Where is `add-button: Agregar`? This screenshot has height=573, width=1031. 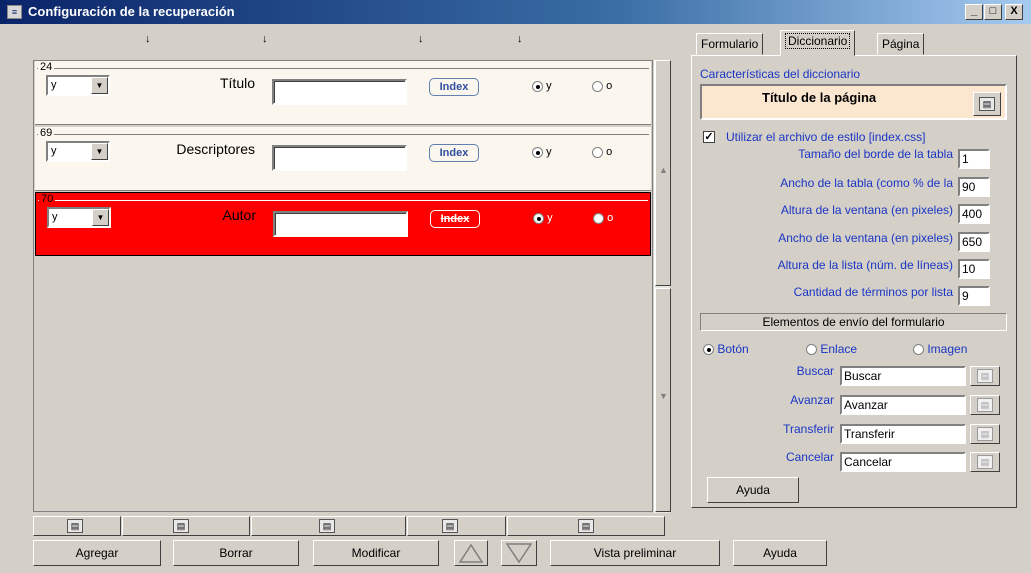 add-button: Agregar is located at coordinates (97, 553).